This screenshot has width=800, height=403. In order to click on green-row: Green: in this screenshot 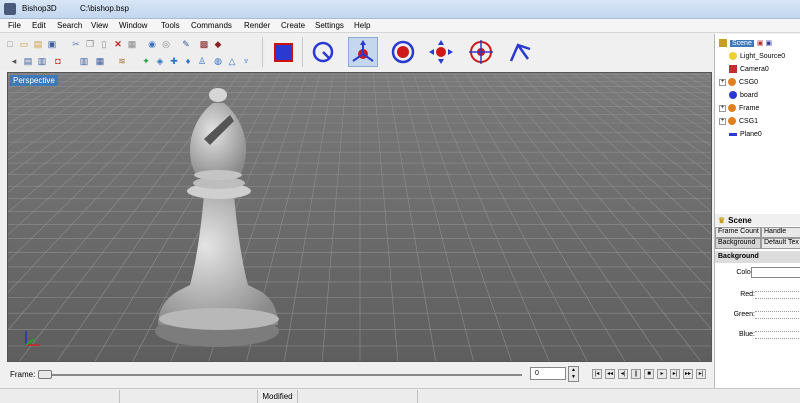, I will do `click(757, 315)`.